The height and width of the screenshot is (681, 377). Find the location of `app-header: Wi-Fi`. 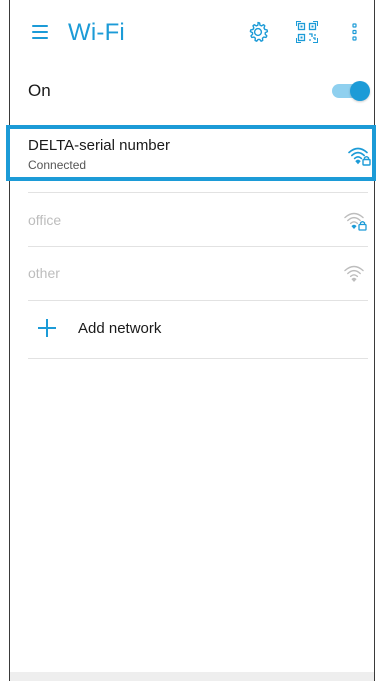

app-header: Wi-Fi is located at coordinates (192, 35).